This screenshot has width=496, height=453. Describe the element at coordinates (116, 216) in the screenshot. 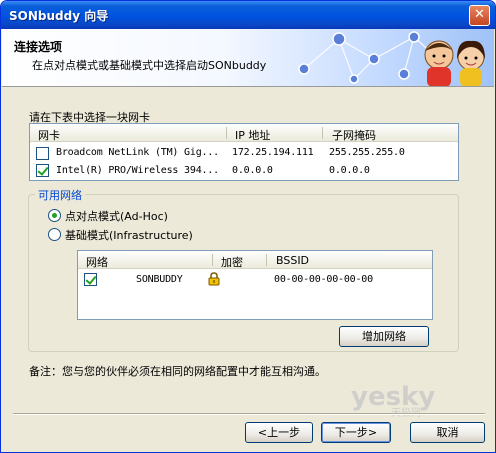

I see `adhoc-radio-label: 点对点模式(Ad-Hoc)` at that location.